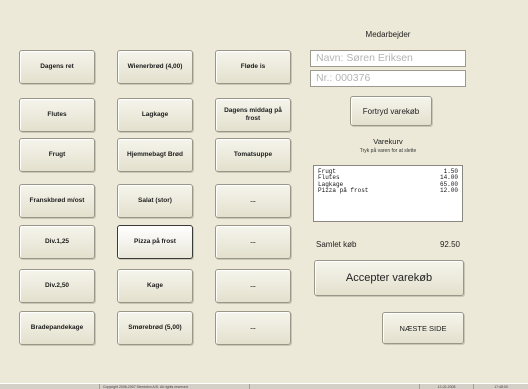  Describe the element at coordinates (57, 201) in the screenshot. I see `product-button-franskbrod: Franskbrød m/ost` at that location.